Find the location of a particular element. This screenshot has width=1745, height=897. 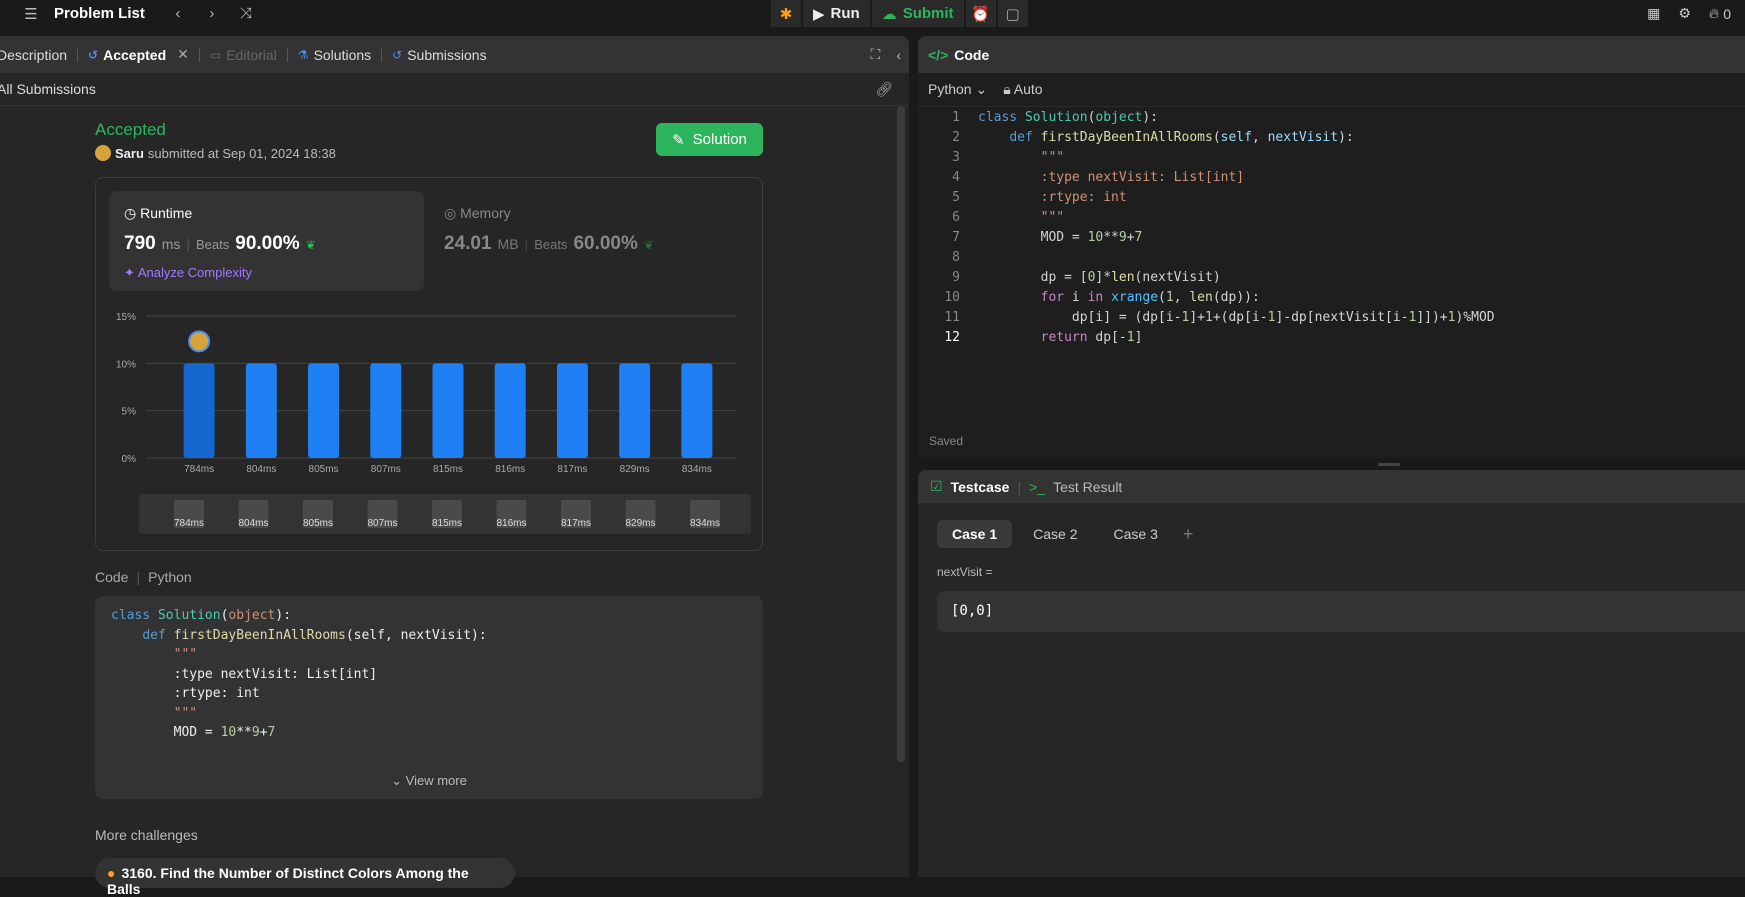

status-title: Accepted is located at coordinates (130, 129).